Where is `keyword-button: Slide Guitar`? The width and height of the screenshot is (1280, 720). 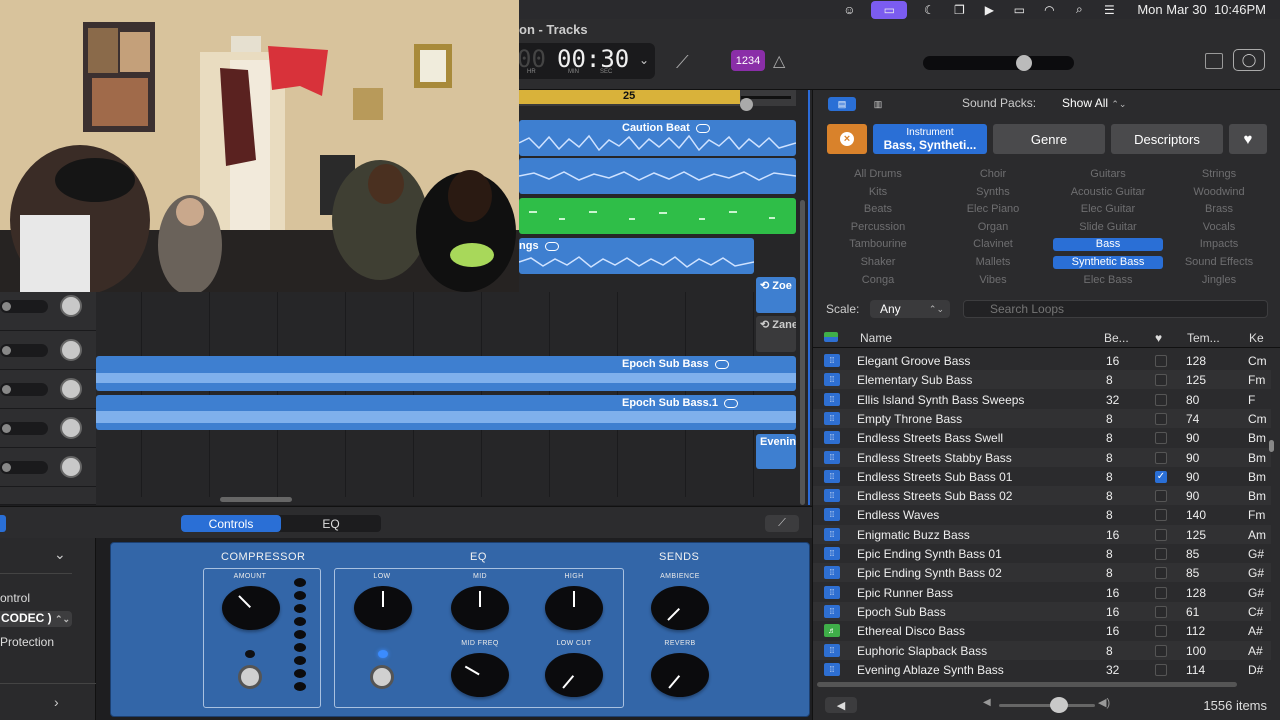 keyword-button: Slide Guitar is located at coordinates (1108, 227).